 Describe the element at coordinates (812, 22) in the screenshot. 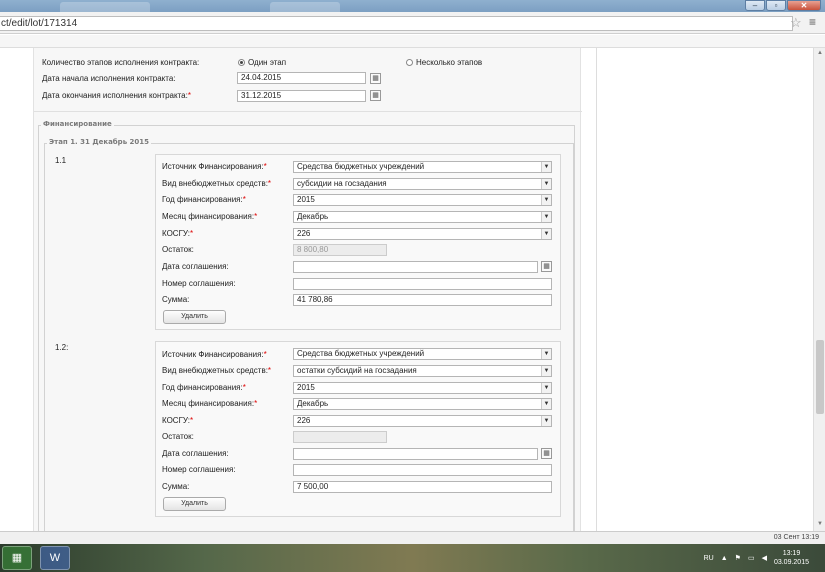

I see `browser-menu-icon: ≡` at that location.